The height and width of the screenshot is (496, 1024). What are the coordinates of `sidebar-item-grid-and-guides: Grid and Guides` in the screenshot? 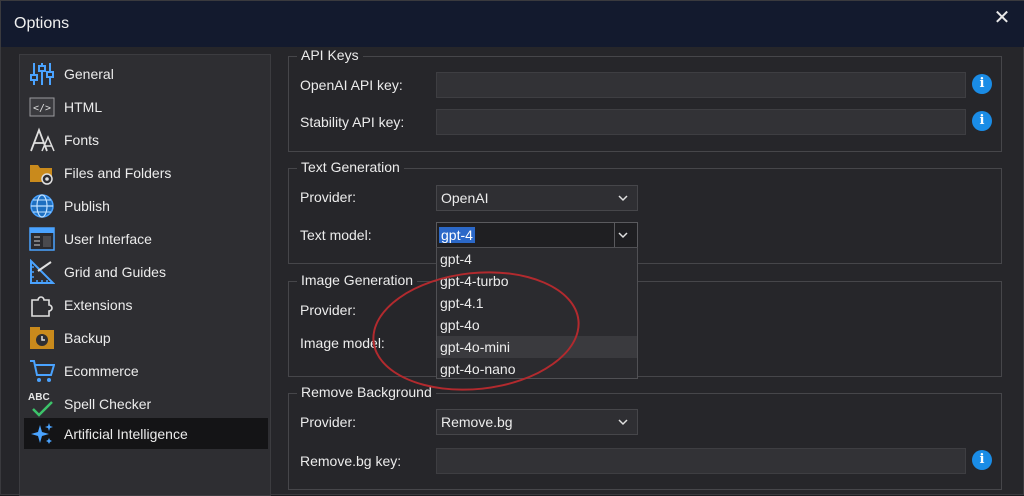 It's located at (146, 271).